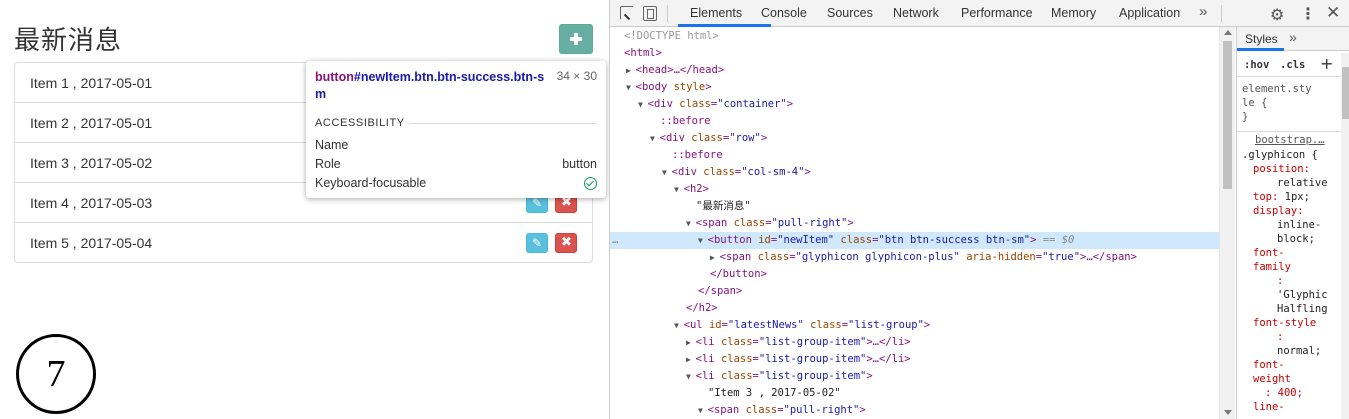  What do you see at coordinates (914, 87) in the screenshot?
I see `dom-node: ▼ <body style>` at bounding box center [914, 87].